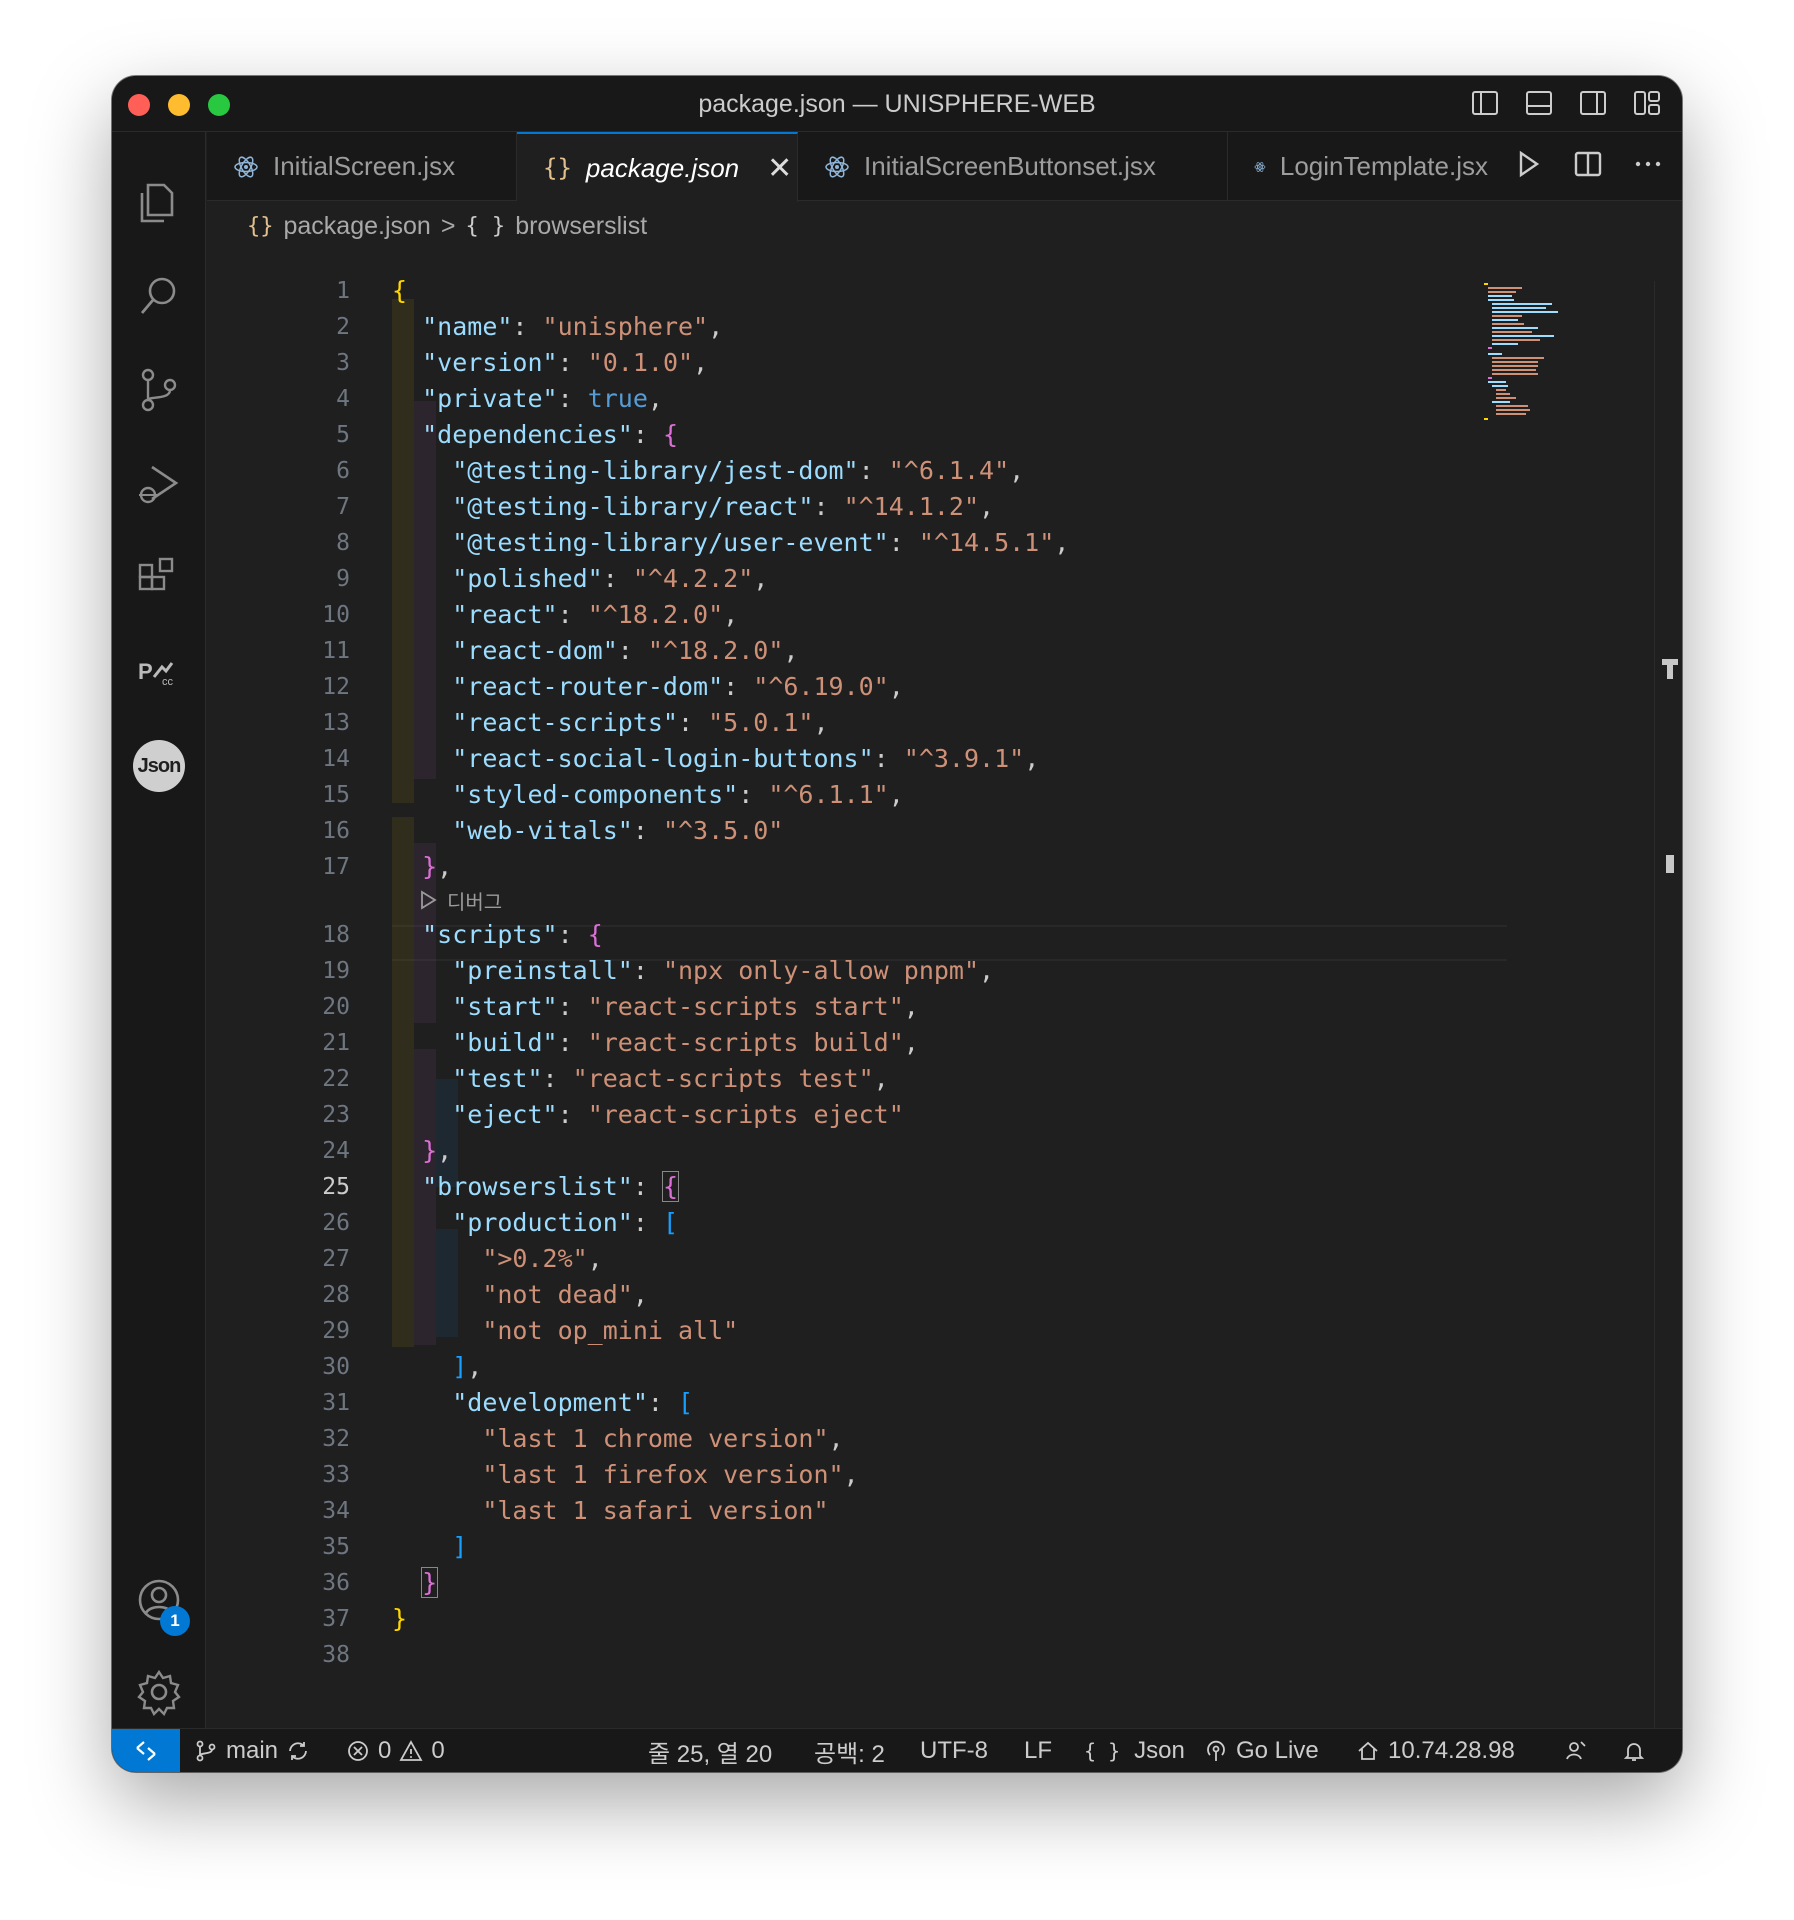  Describe the element at coordinates (159, 202) in the screenshot. I see `explorer-icon` at that location.